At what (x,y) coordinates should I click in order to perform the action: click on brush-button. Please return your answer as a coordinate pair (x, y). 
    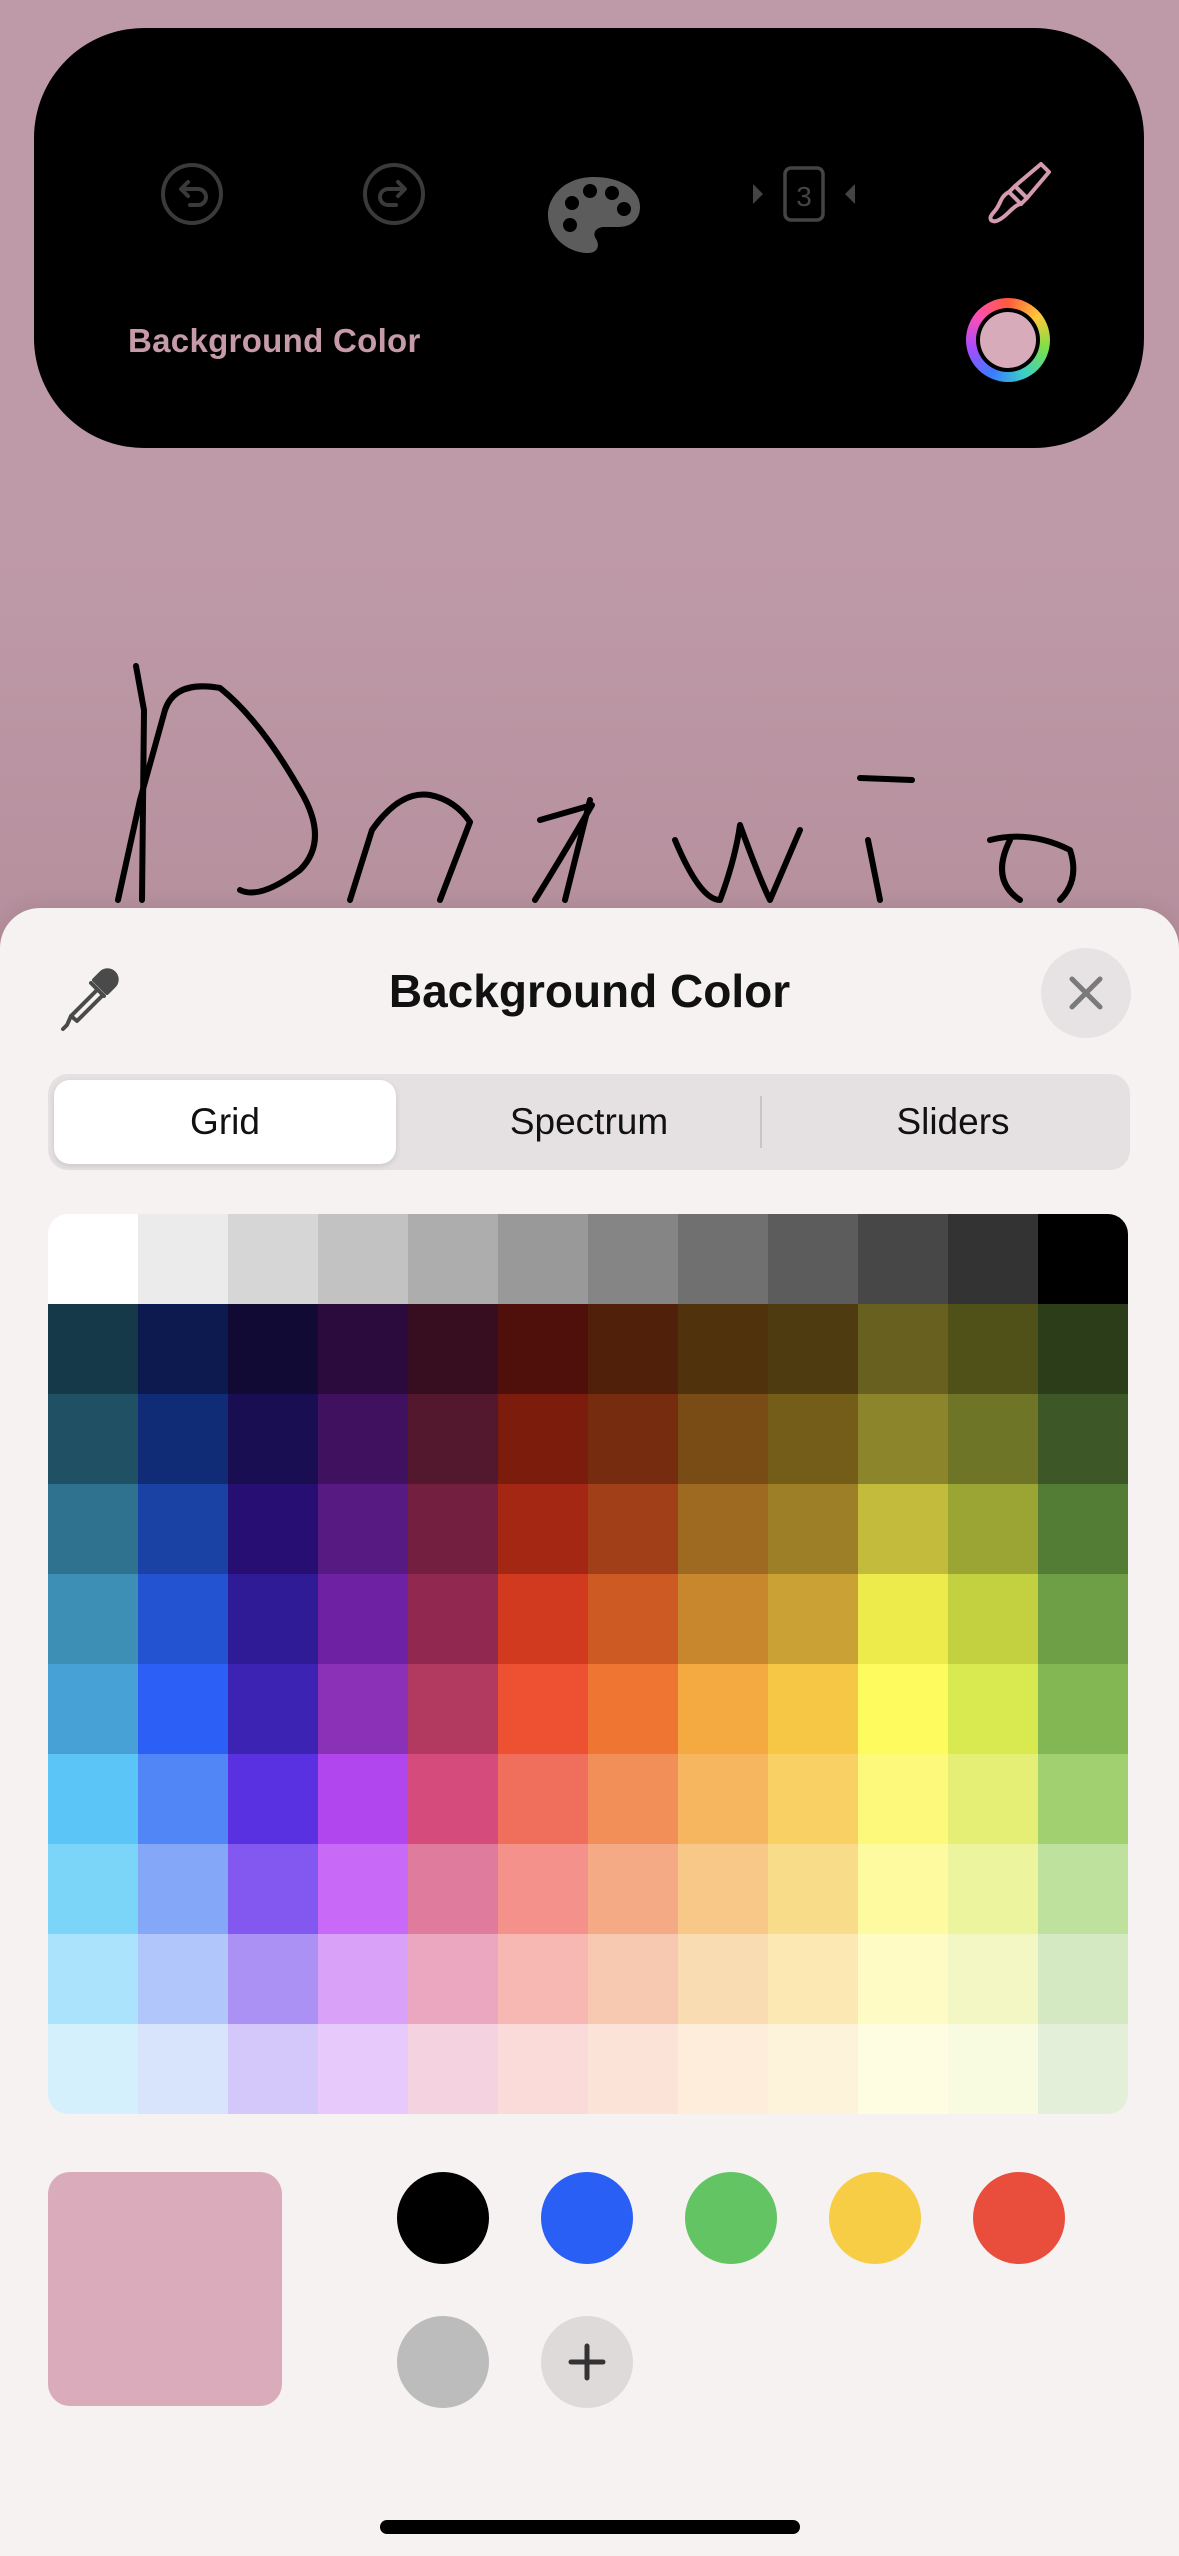
    Looking at the image, I should click on (1019, 194).